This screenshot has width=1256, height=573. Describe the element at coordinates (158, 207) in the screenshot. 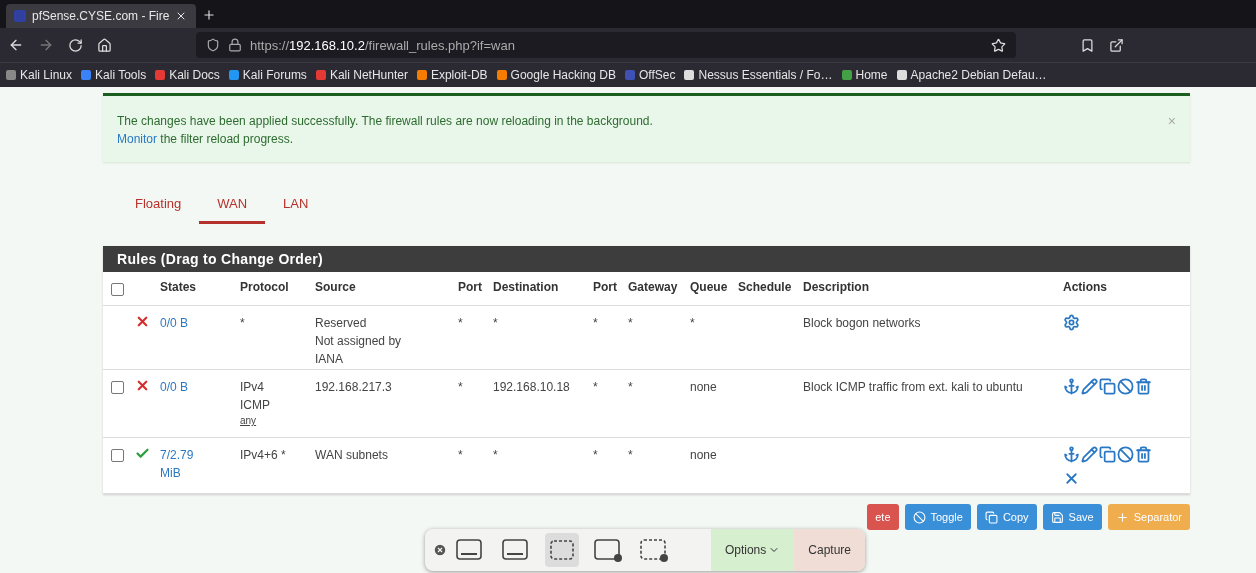

I see `interface-tab: Floating` at that location.